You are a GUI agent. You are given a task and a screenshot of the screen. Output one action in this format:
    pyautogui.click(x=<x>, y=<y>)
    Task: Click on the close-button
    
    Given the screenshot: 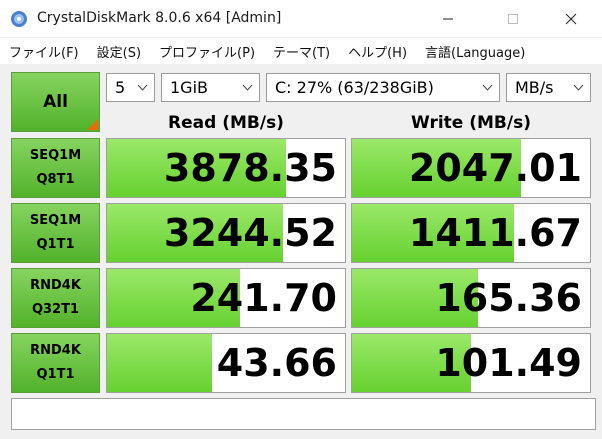 What is the action you would take?
    pyautogui.click(x=571, y=19)
    